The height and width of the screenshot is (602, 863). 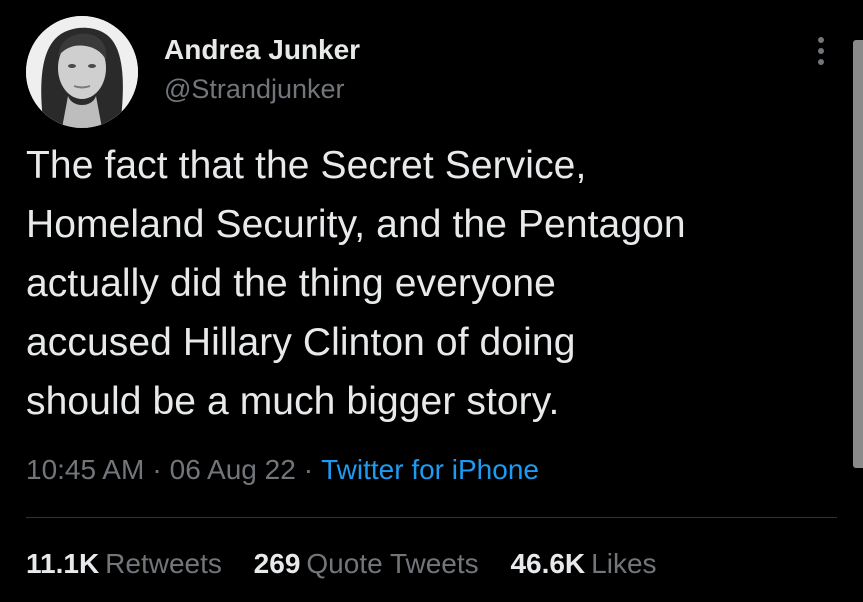 What do you see at coordinates (233, 469) in the screenshot?
I see `tweet-date: 06 Aug 22` at bounding box center [233, 469].